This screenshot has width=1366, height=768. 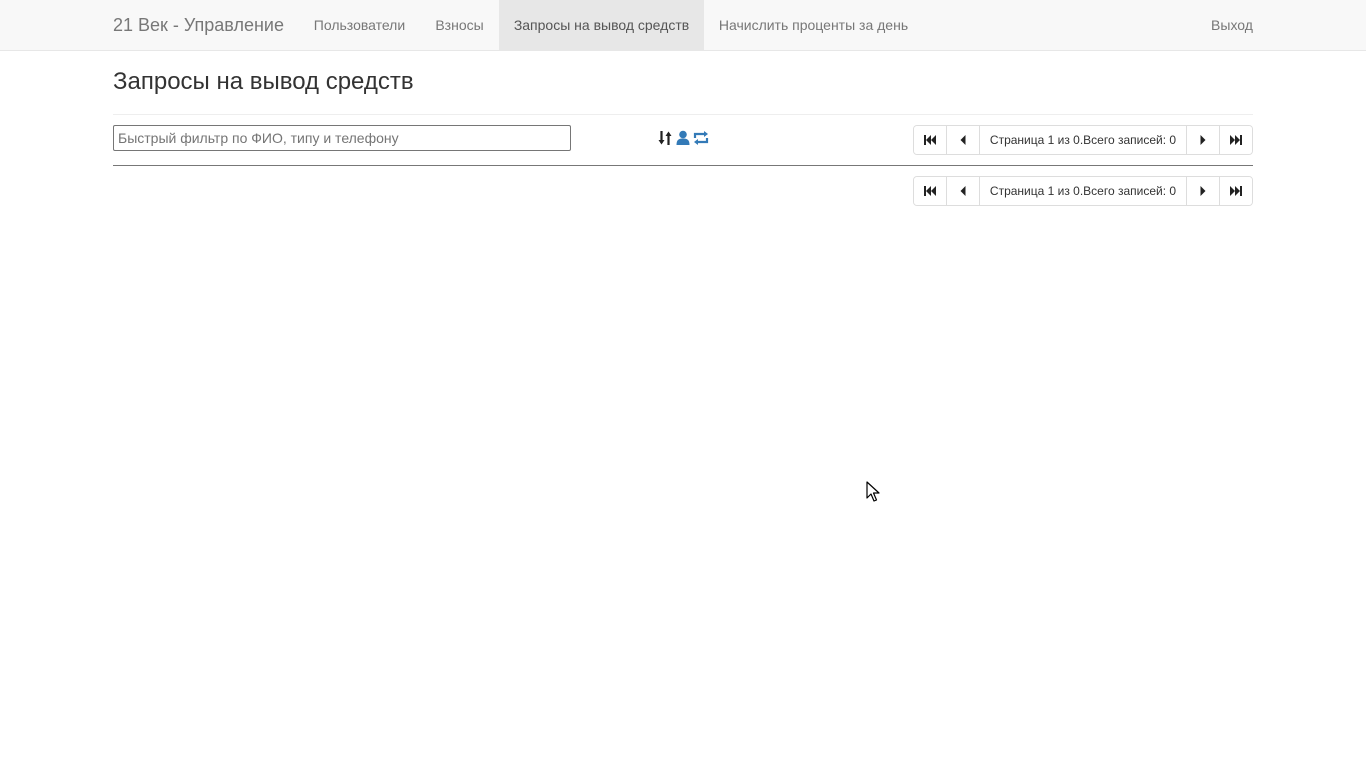 I want to click on logout-link: Выход, so click(x=1232, y=25).